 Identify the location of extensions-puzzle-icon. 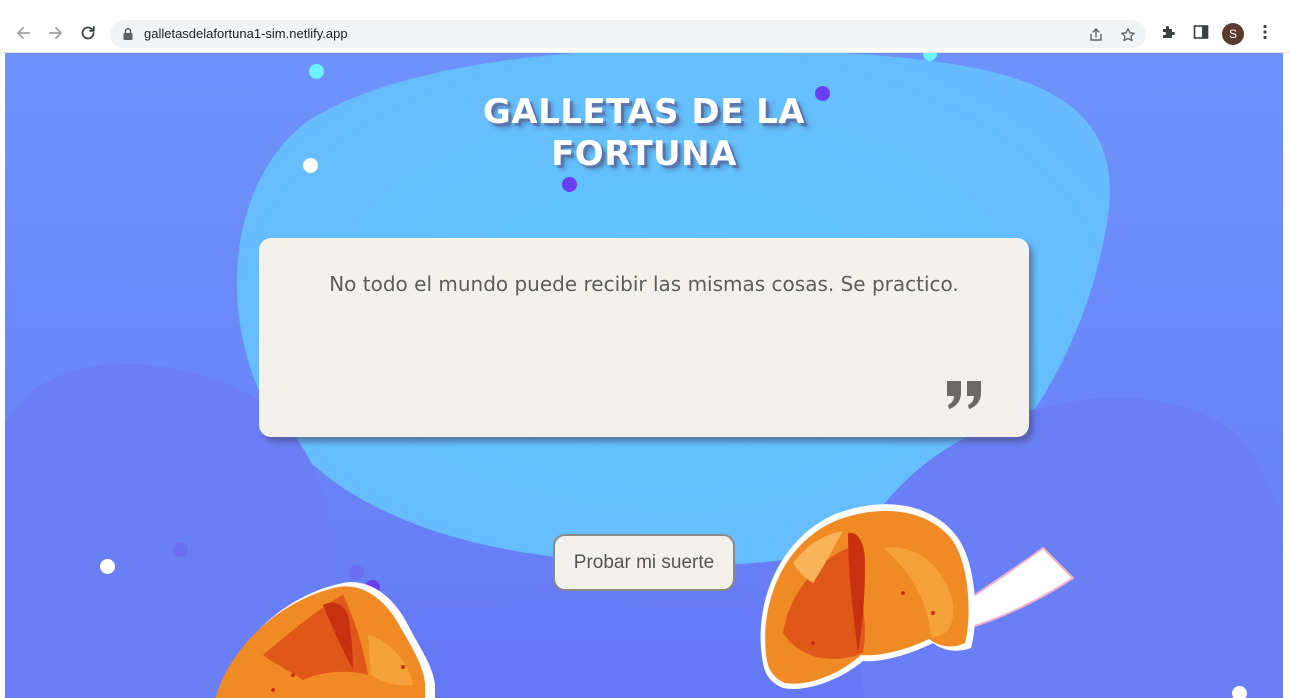
(1169, 32).